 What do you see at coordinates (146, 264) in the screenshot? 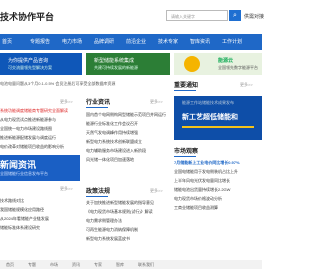
I see `footer-link: 联系我们` at bounding box center [146, 264].